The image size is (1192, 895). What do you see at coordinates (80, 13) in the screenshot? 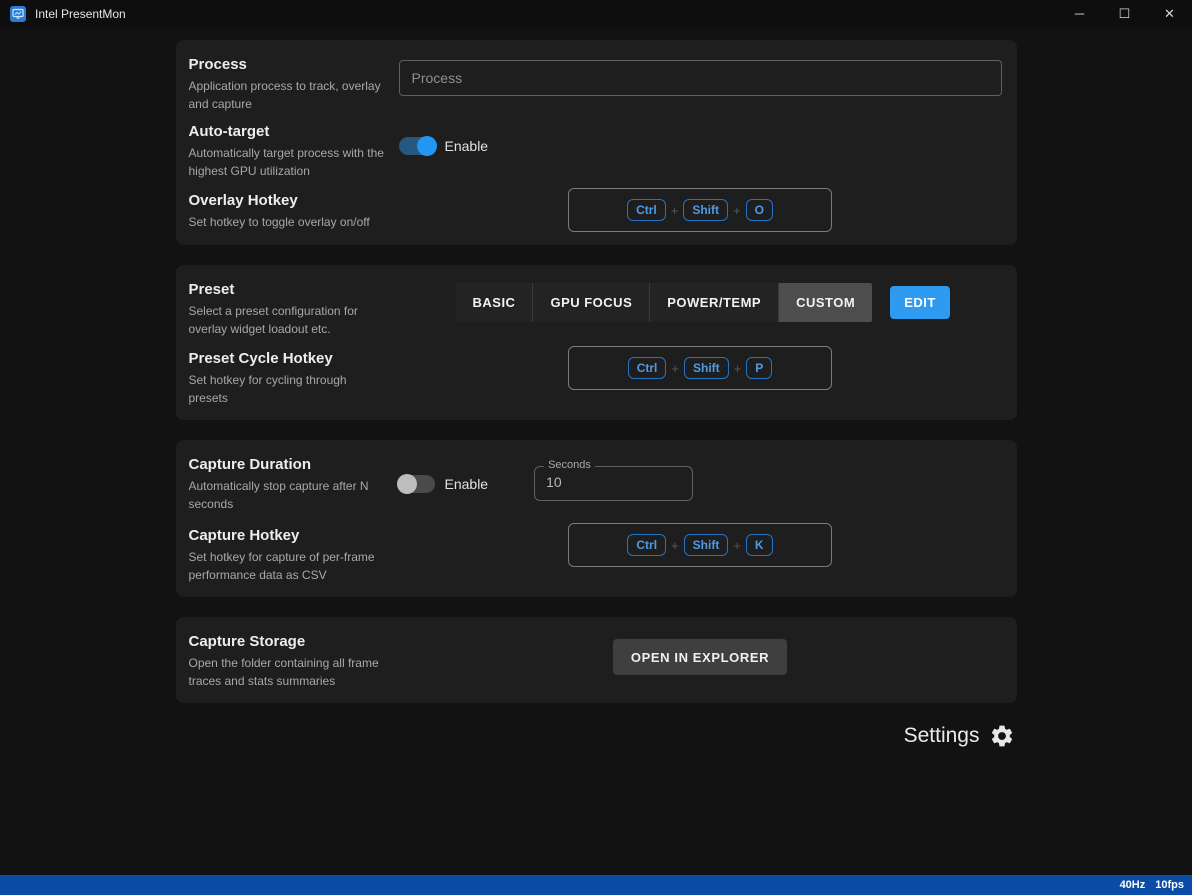
I see `window-title: Intel PresentMon` at bounding box center [80, 13].